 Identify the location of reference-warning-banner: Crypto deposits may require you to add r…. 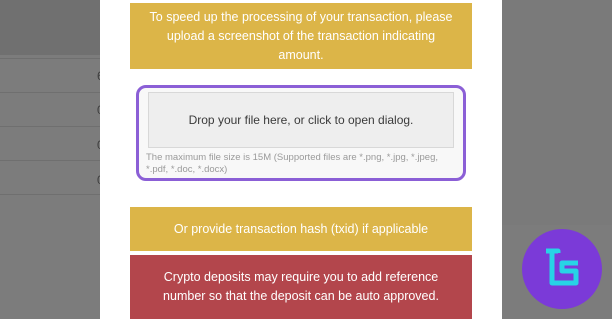
(301, 287).